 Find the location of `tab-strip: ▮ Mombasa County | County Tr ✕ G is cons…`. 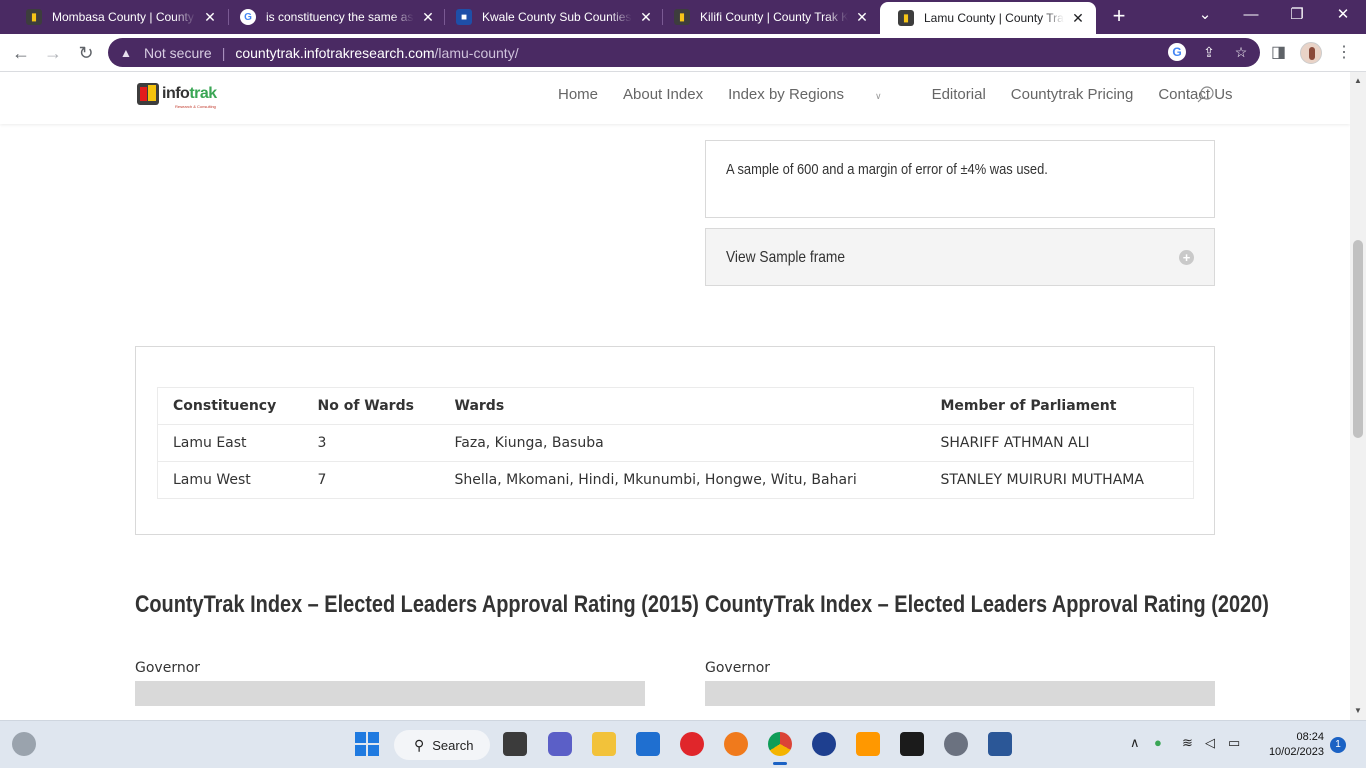

tab-strip: ▮ Mombasa County | County Tr ✕ G is cons… is located at coordinates (683, 17).